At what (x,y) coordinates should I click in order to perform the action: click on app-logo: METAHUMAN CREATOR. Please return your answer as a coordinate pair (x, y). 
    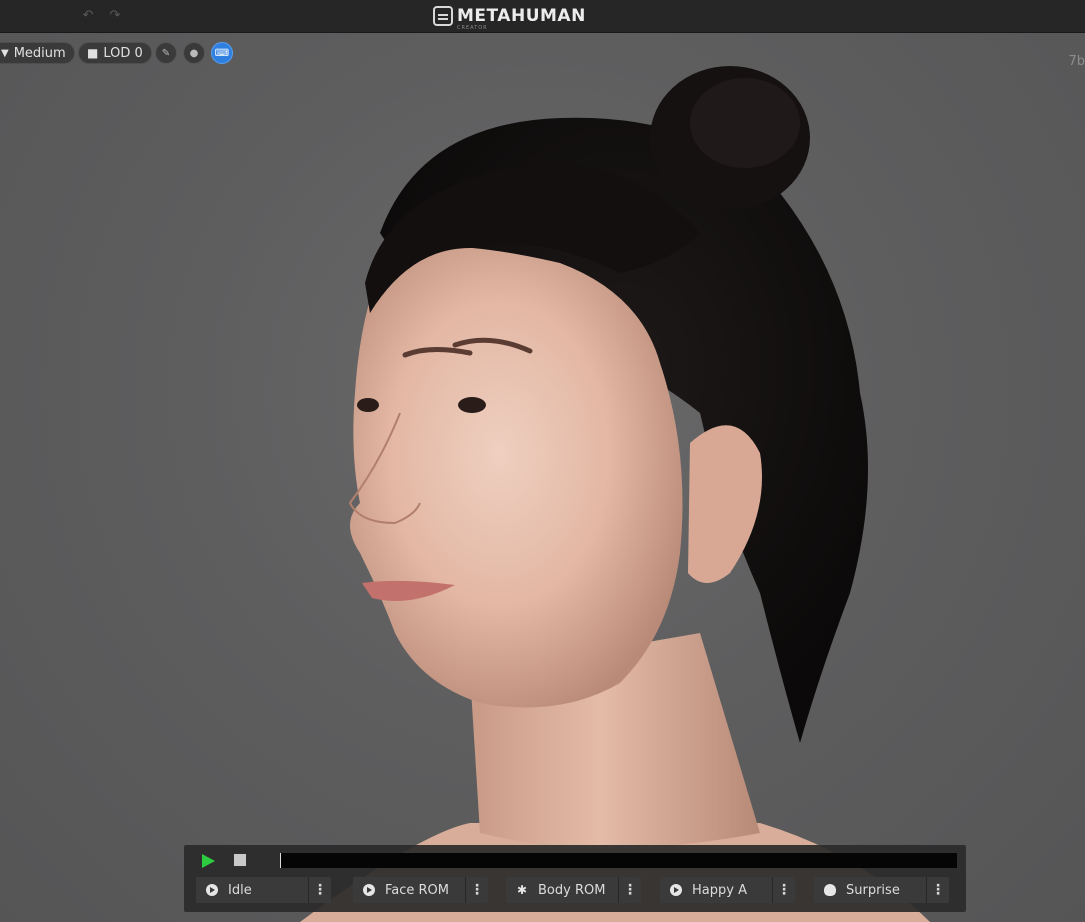
    Looking at the image, I should click on (509, 18).